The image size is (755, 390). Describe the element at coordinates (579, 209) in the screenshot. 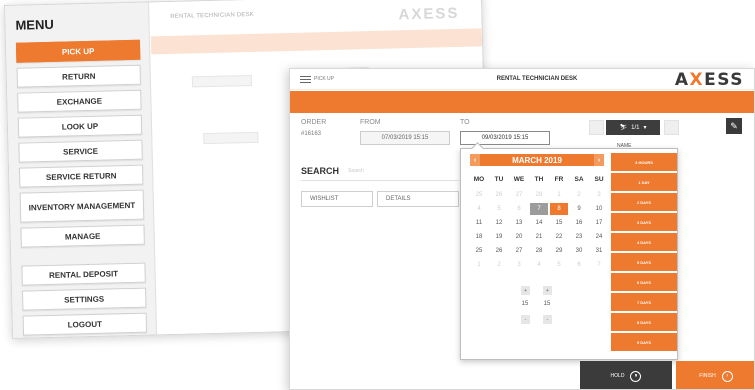

I see `calendar-day: 9` at that location.